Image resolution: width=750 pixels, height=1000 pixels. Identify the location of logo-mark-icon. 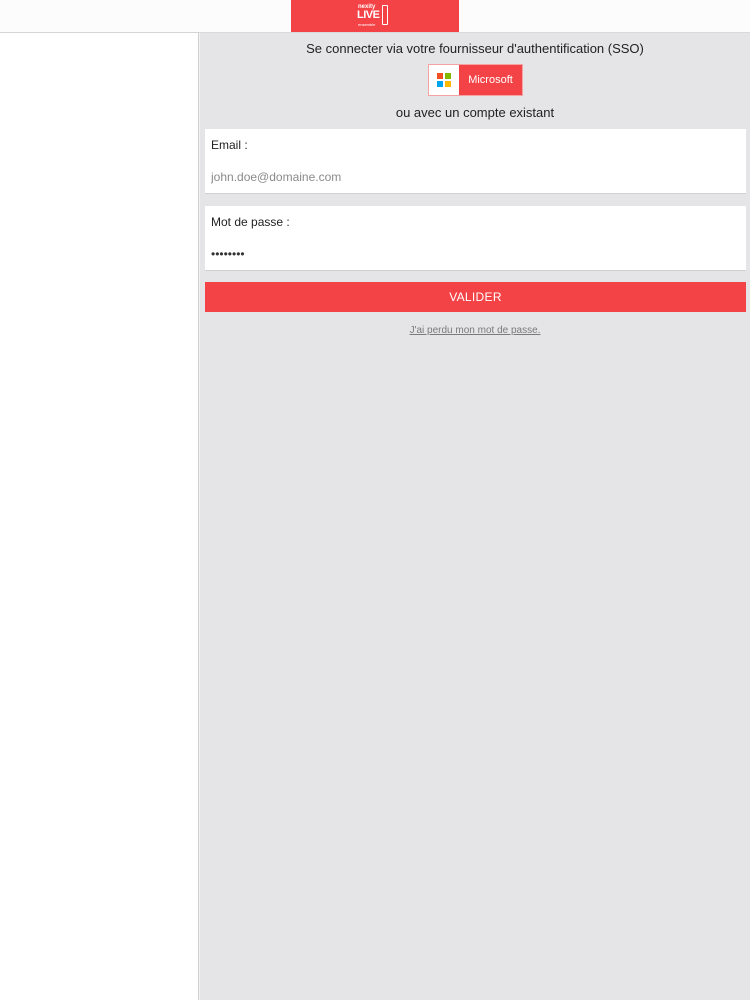
(385, 15).